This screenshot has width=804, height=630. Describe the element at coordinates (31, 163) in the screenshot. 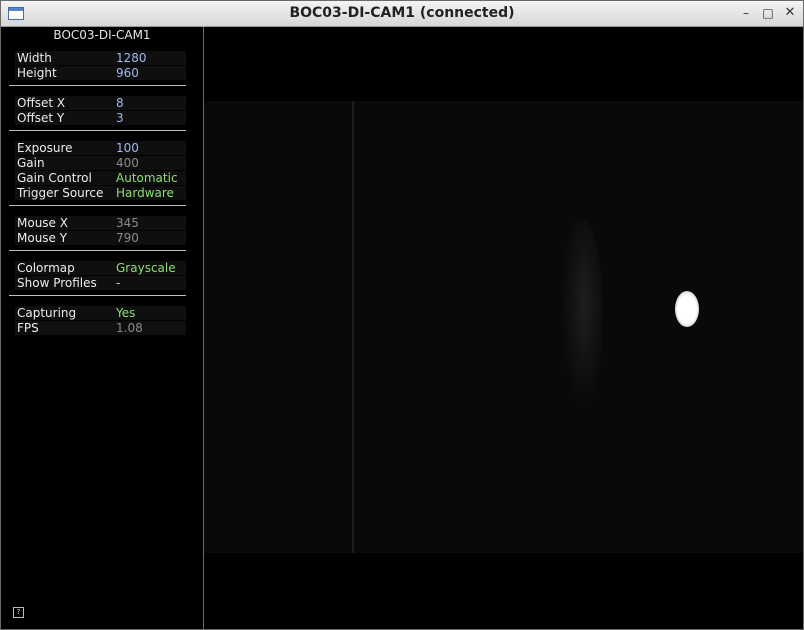

I see `property-label: Gain` at that location.